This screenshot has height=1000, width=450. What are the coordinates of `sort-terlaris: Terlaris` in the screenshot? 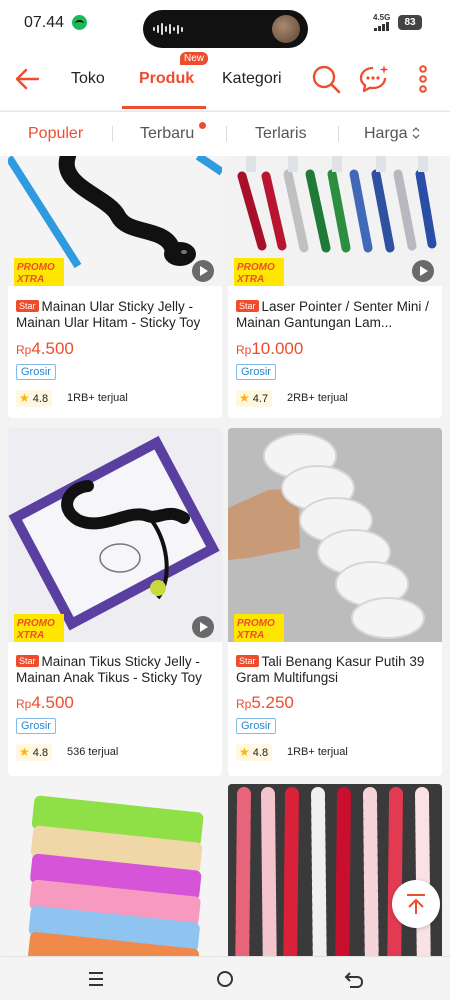 It's located at (281, 134).